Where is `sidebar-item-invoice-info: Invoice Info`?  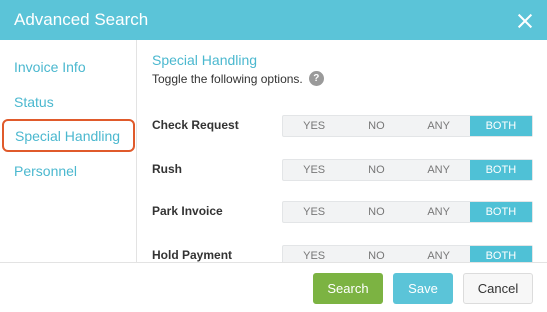 sidebar-item-invoice-info: Invoice Info is located at coordinates (50, 67).